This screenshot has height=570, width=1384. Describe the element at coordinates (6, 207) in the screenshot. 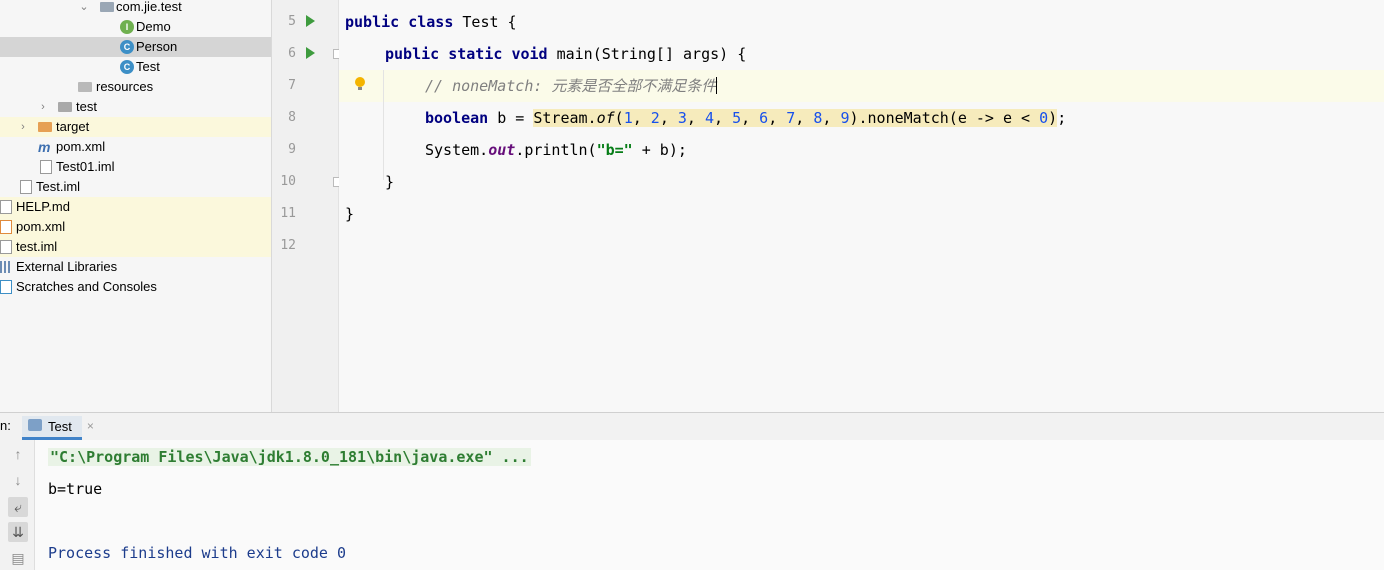

I see `markdown-file-icon` at that location.